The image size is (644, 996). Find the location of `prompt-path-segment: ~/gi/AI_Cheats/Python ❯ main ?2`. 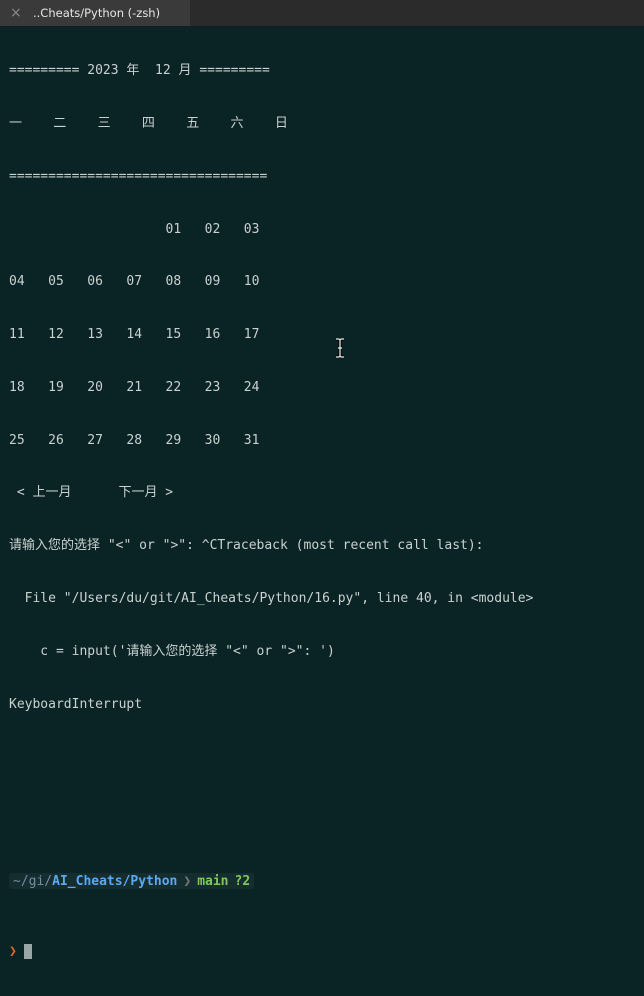

prompt-path-segment: ~/gi/AI_Cheats/Python ❯ main ?2 is located at coordinates (132, 881).